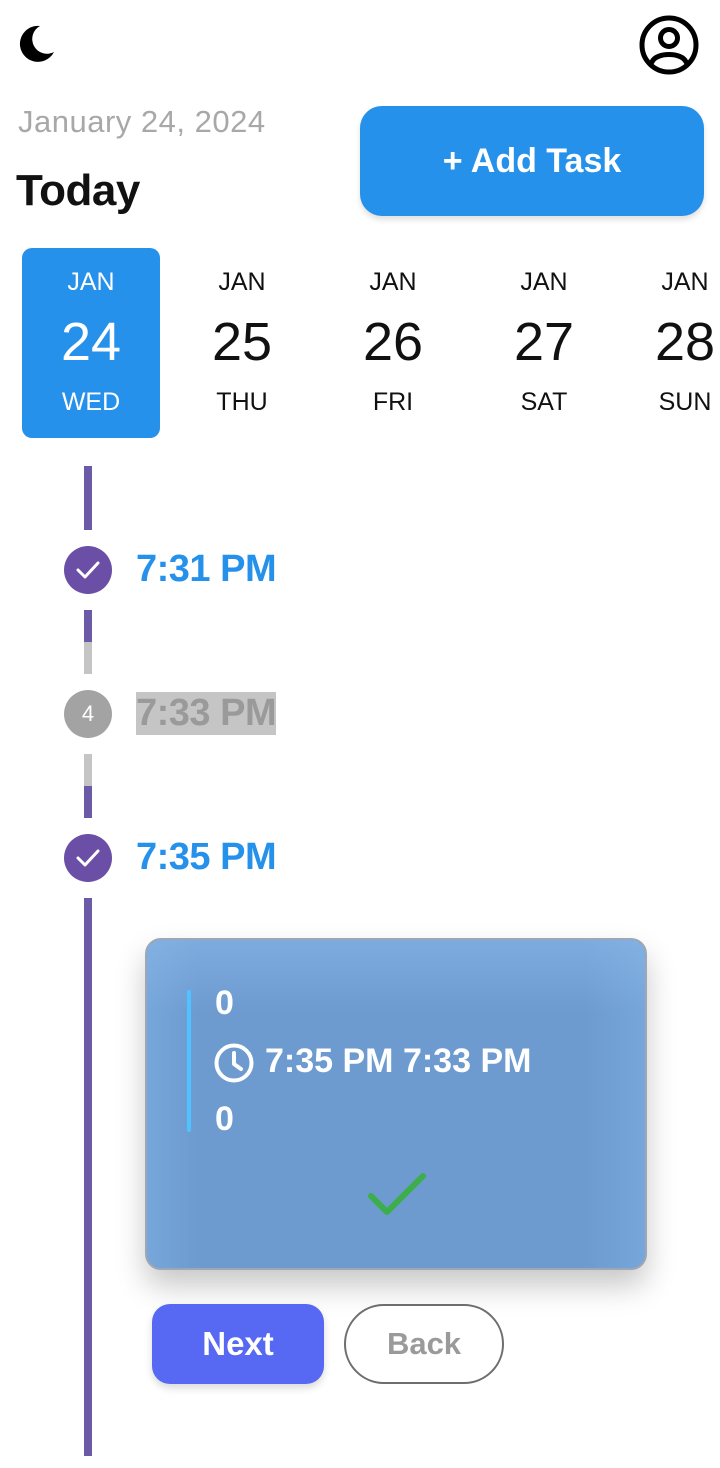  I want to click on timeline-time: 7:33 PM, so click(206, 713).